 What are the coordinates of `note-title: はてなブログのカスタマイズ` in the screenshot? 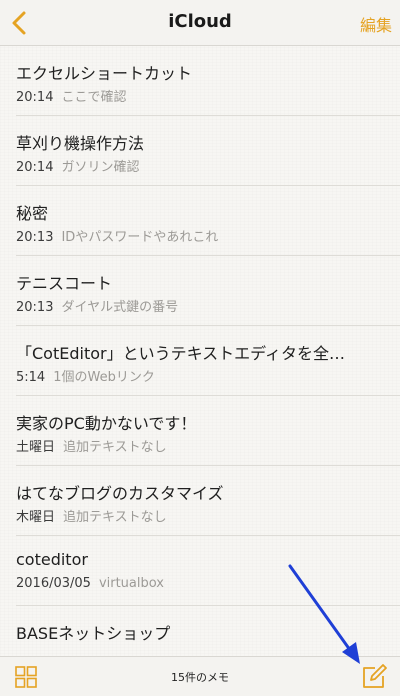 It's located at (120, 493).